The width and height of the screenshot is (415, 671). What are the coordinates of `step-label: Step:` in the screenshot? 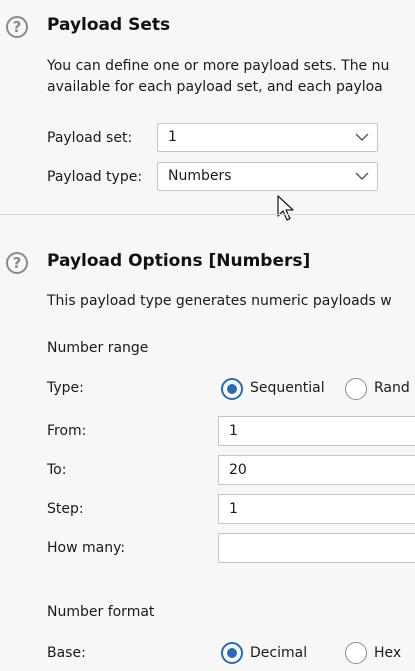 It's located at (65, 509).